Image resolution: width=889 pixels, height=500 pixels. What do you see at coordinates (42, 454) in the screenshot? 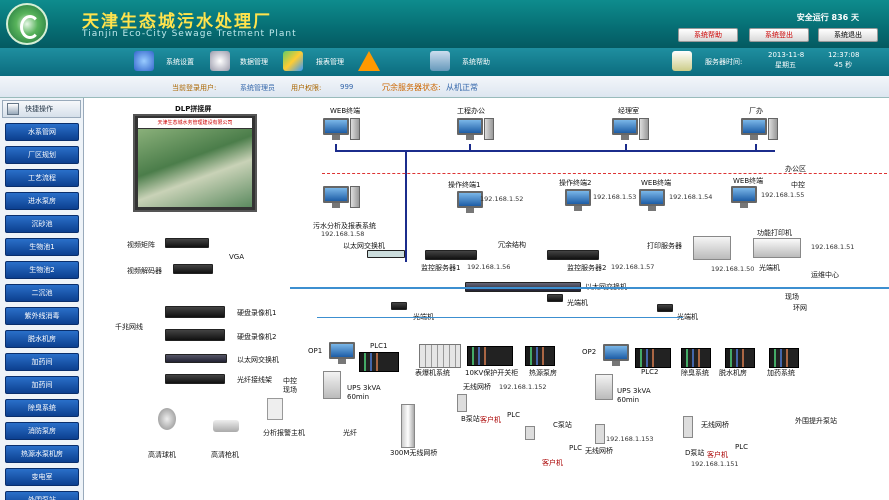
I see `sidebar-item-heat: 热源水泵机房` at bounding box center [42, 454].